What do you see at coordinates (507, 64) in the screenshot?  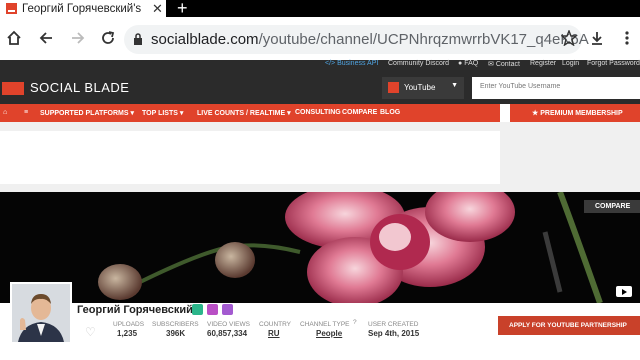 I see `contact-label: Contact` at bounding box center [507, 64].